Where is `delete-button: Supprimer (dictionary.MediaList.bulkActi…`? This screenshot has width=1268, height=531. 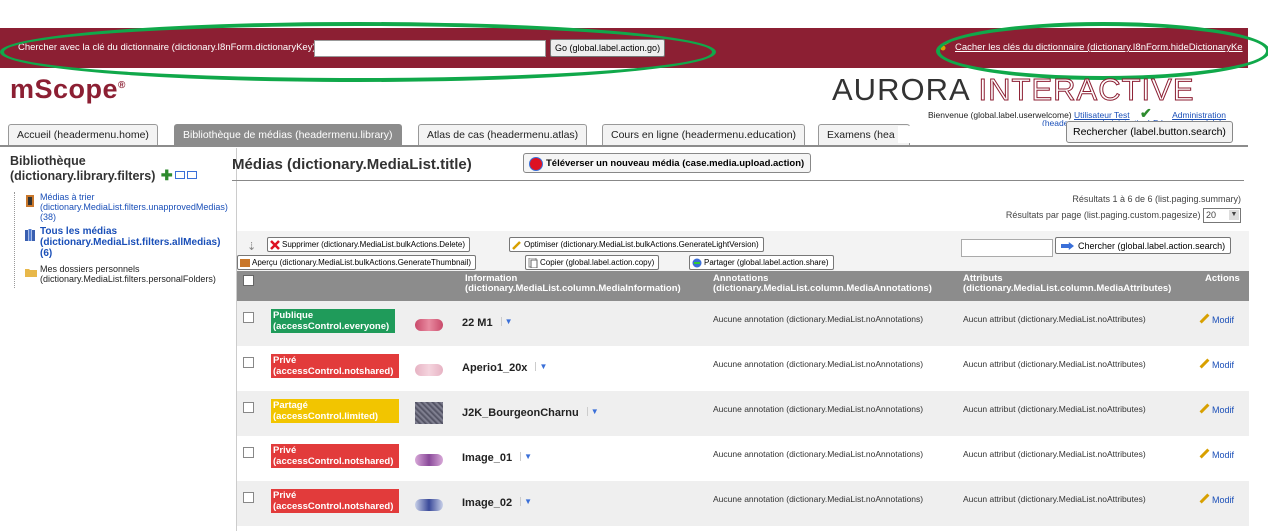
delete-button: Supprimer (dictionary.MediaList.bulkActi… is located at coordinates (369, 244).